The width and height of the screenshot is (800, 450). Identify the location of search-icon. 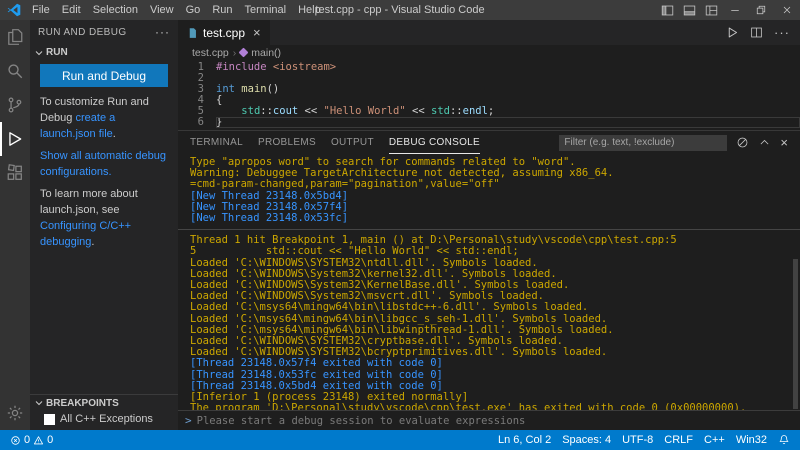
(15, 71).